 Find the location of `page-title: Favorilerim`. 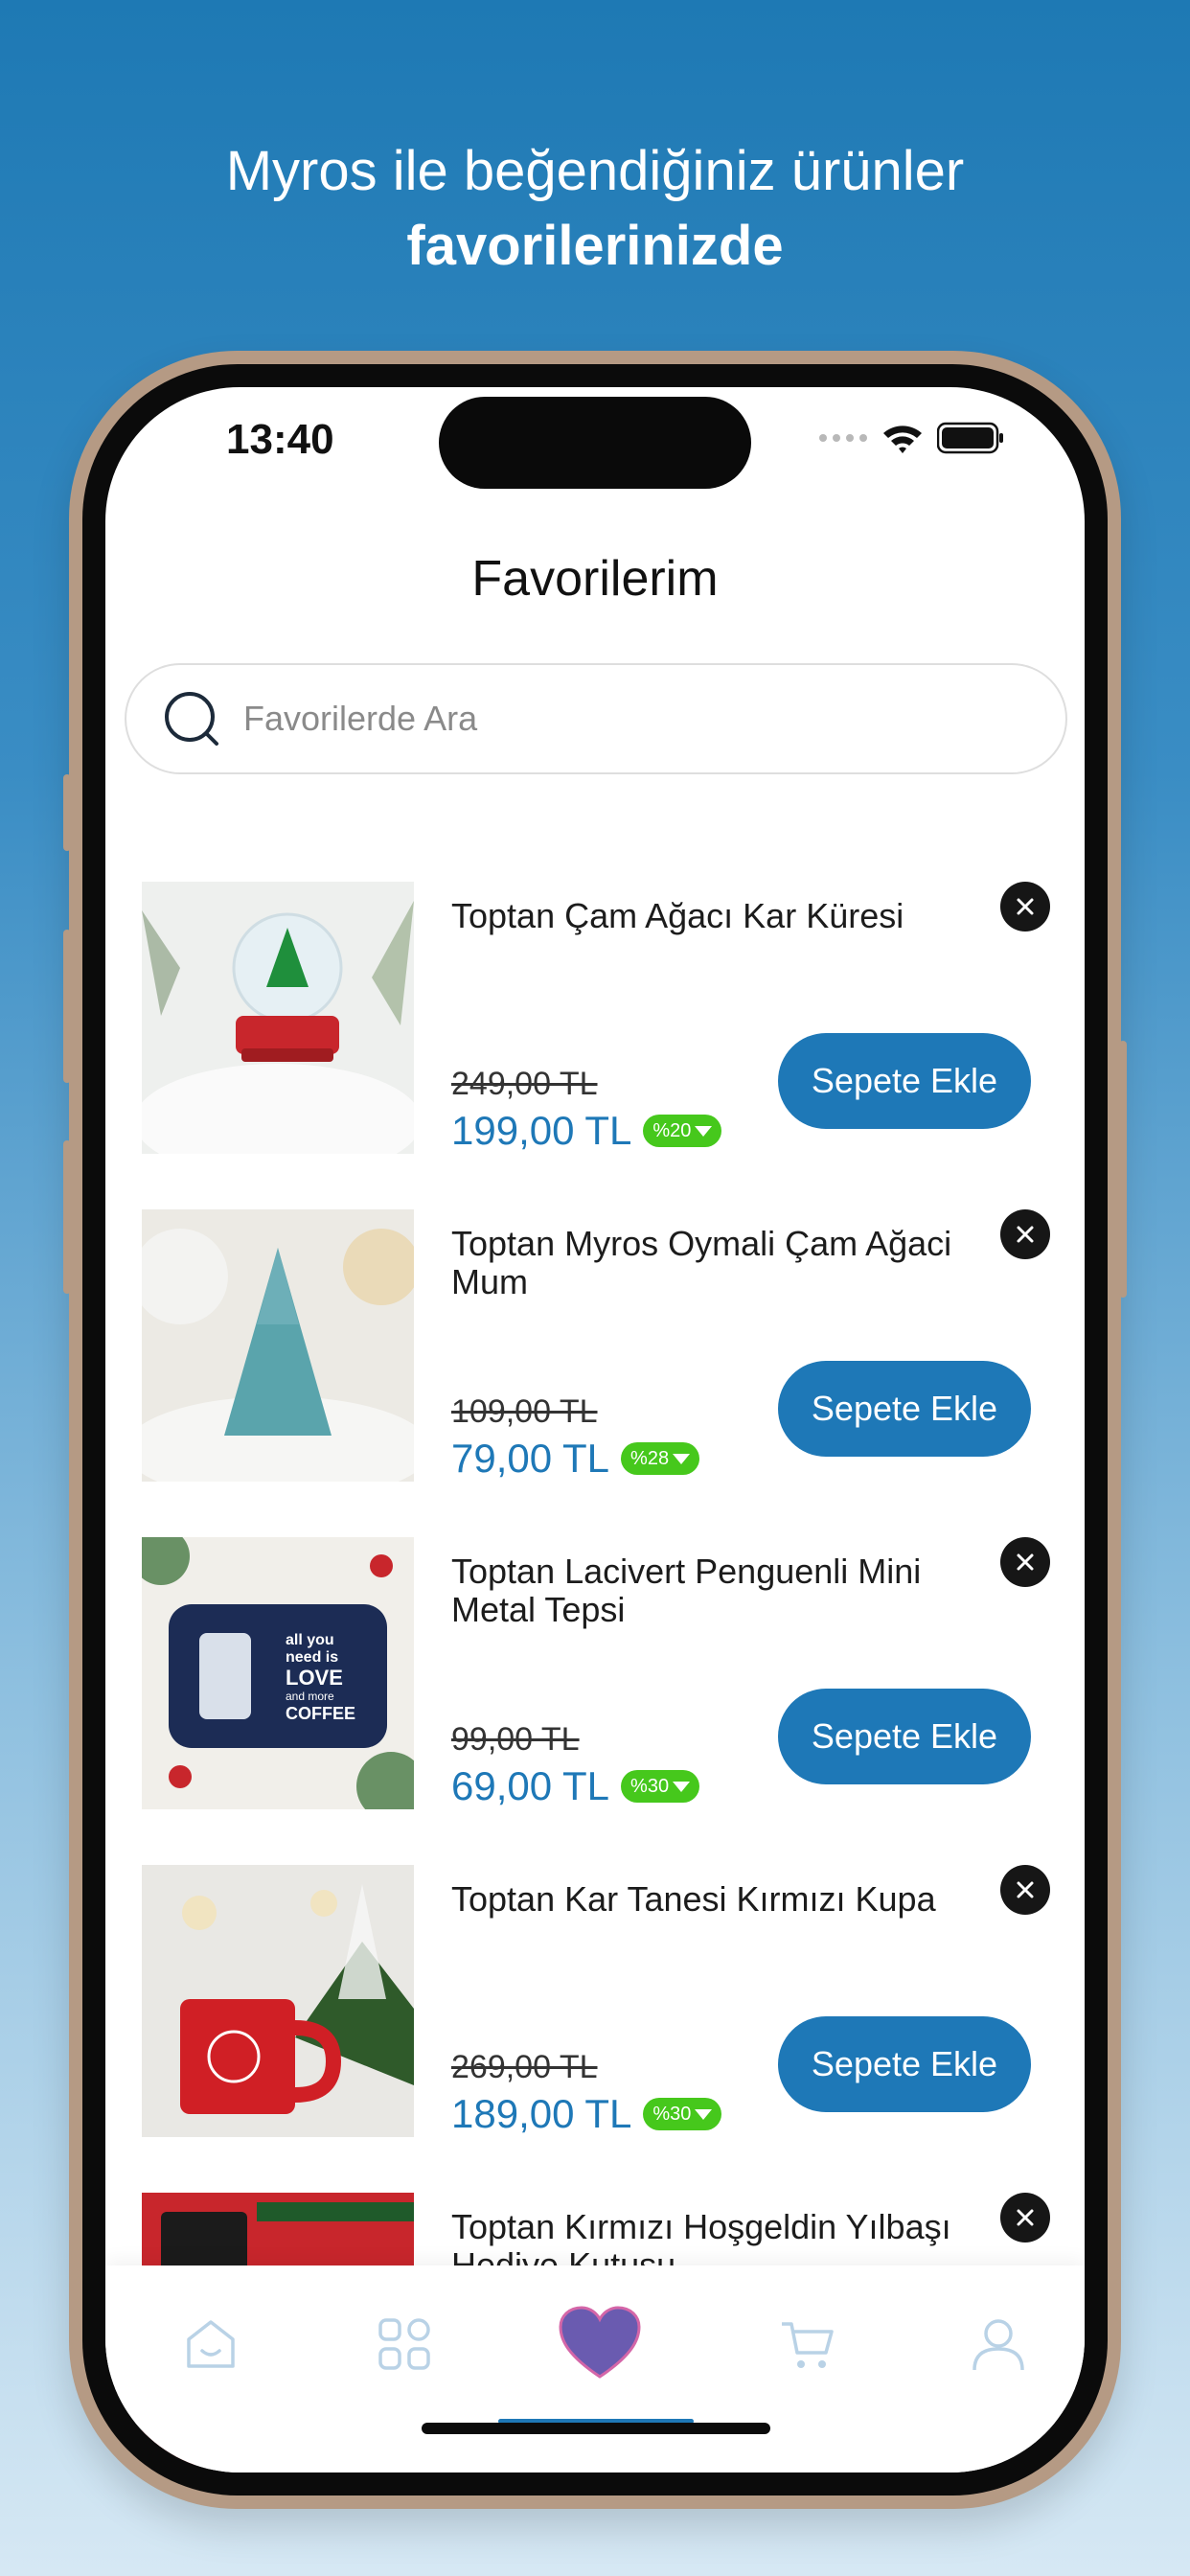

page-title: Favorilerim is located at coordinates (595, 579).